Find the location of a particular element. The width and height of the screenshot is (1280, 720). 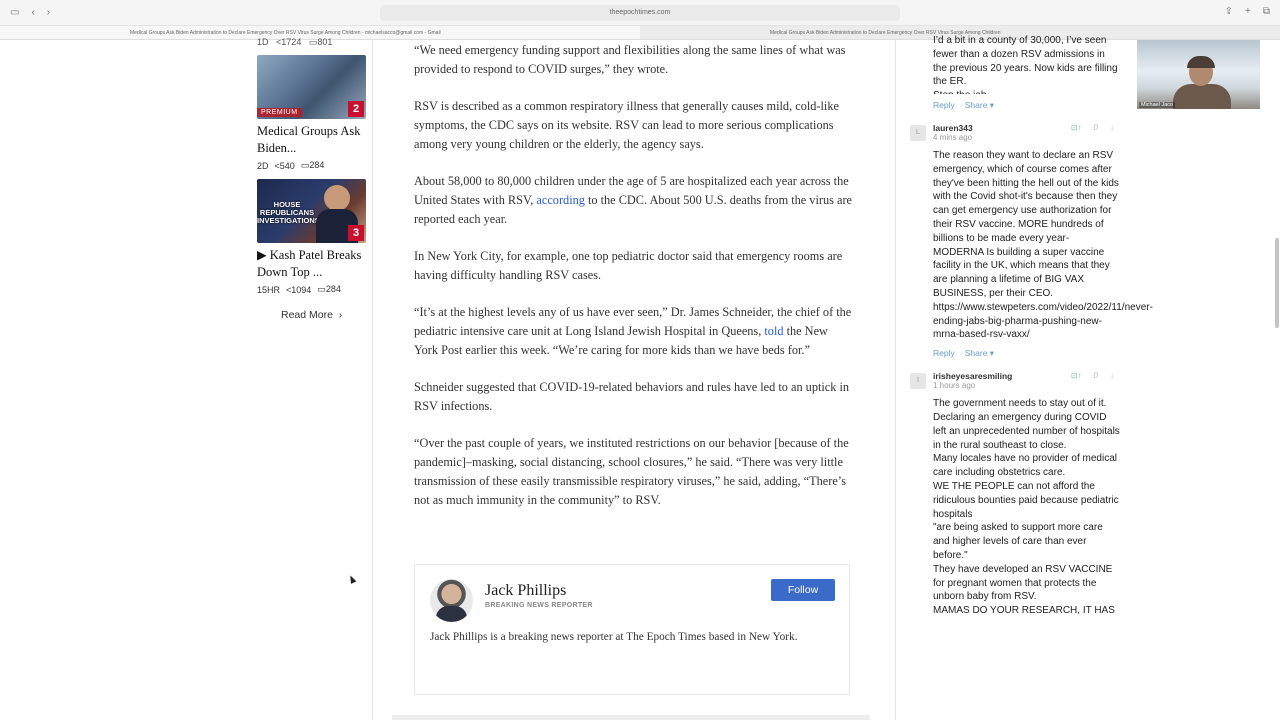

forward-icon: › is located at coordinates (48, 12).